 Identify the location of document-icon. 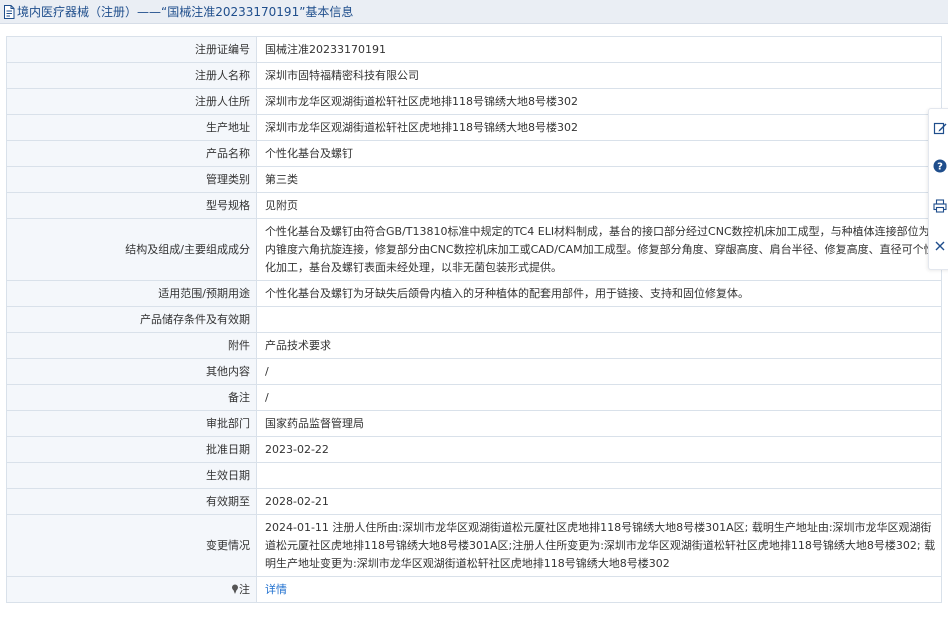
(9, 11).